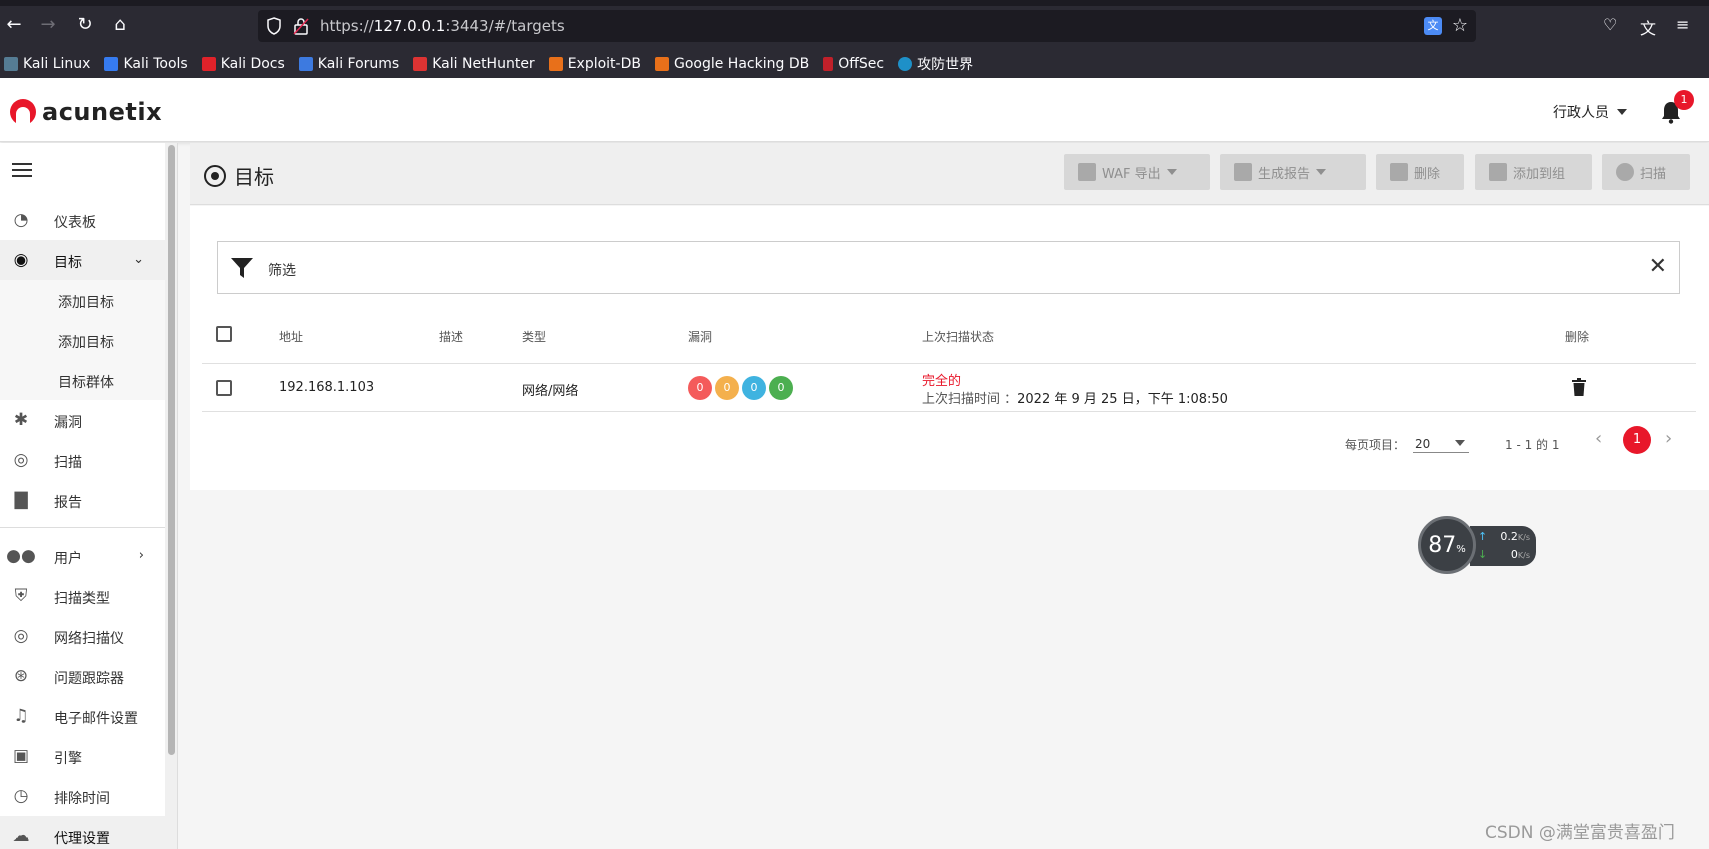 The image size is (1709, 849). Describe the element at coordinates (83, 420) in the screenshot. I see `sidebar-item-vulnerabilities: ✱ 漏洞` at that location.